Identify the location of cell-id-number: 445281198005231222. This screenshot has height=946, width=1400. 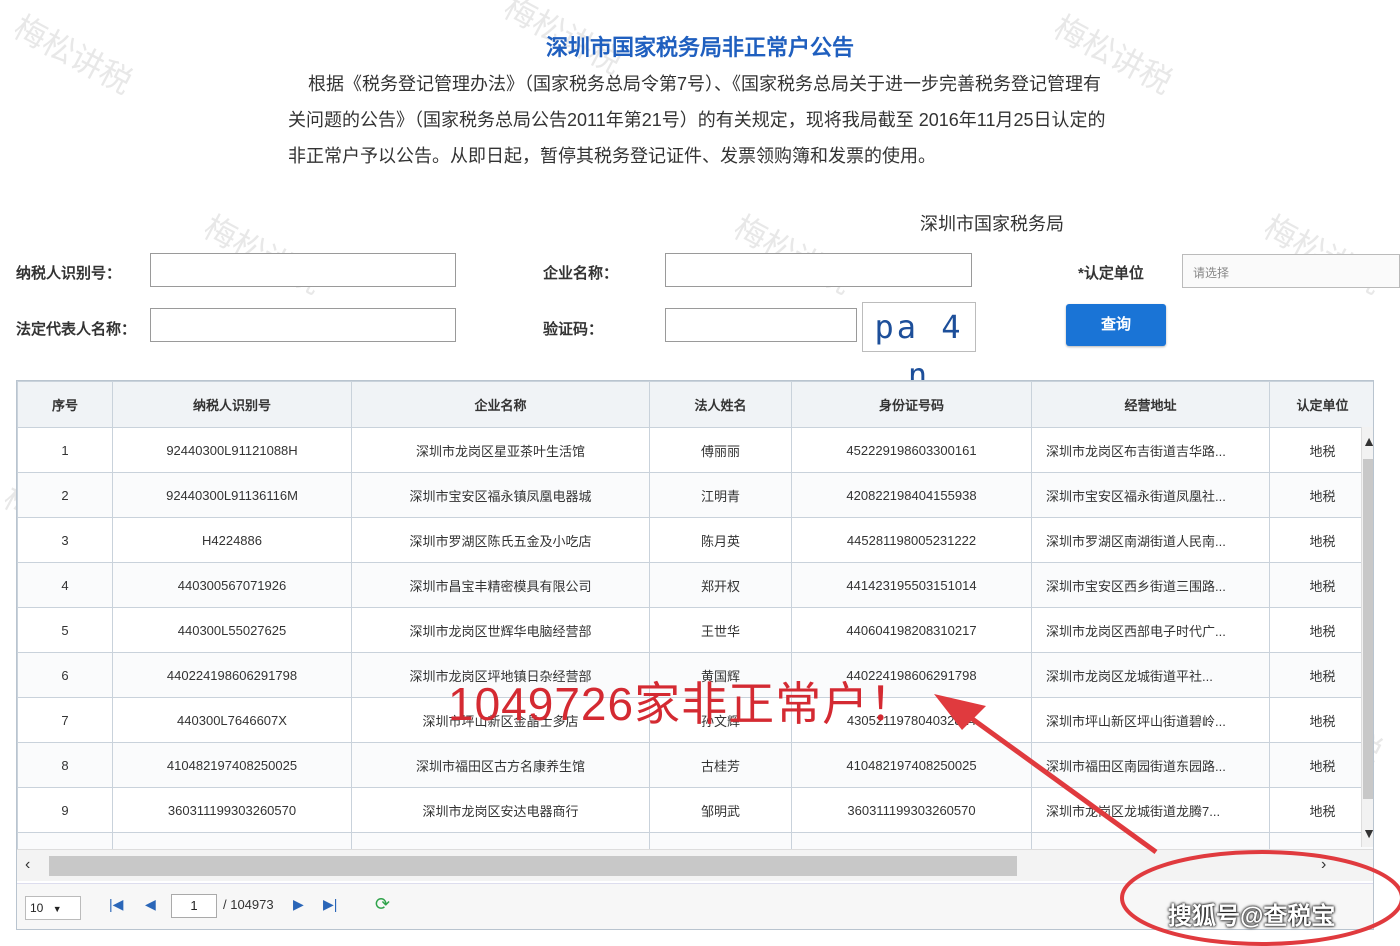
(911, 540).